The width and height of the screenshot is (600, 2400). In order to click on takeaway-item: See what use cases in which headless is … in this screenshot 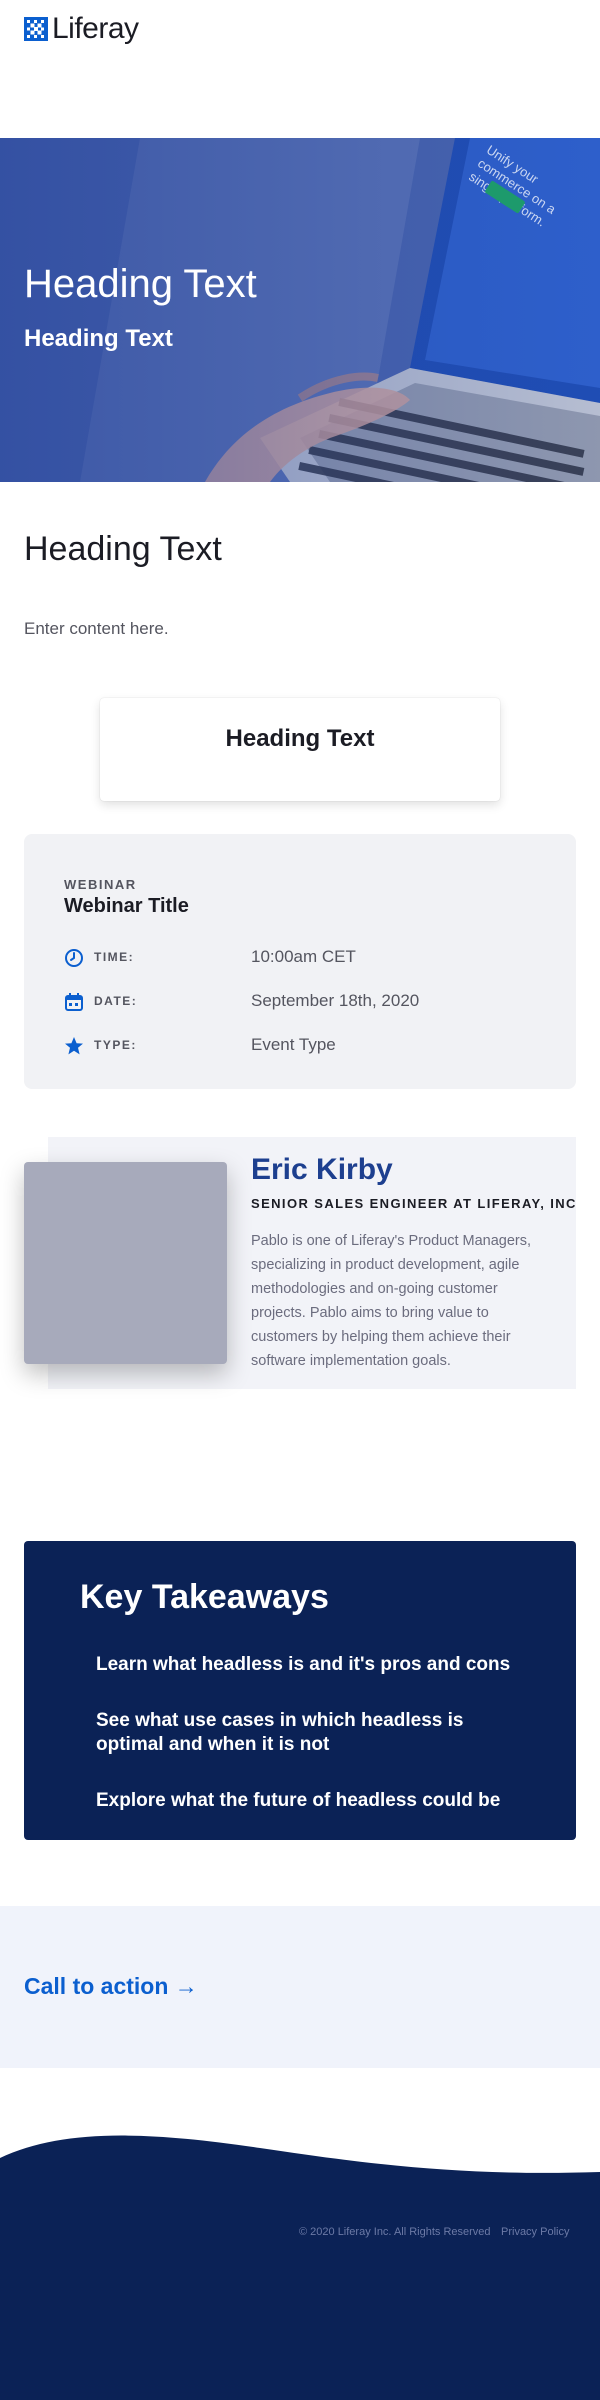, I will do `click(280, 1732)`.